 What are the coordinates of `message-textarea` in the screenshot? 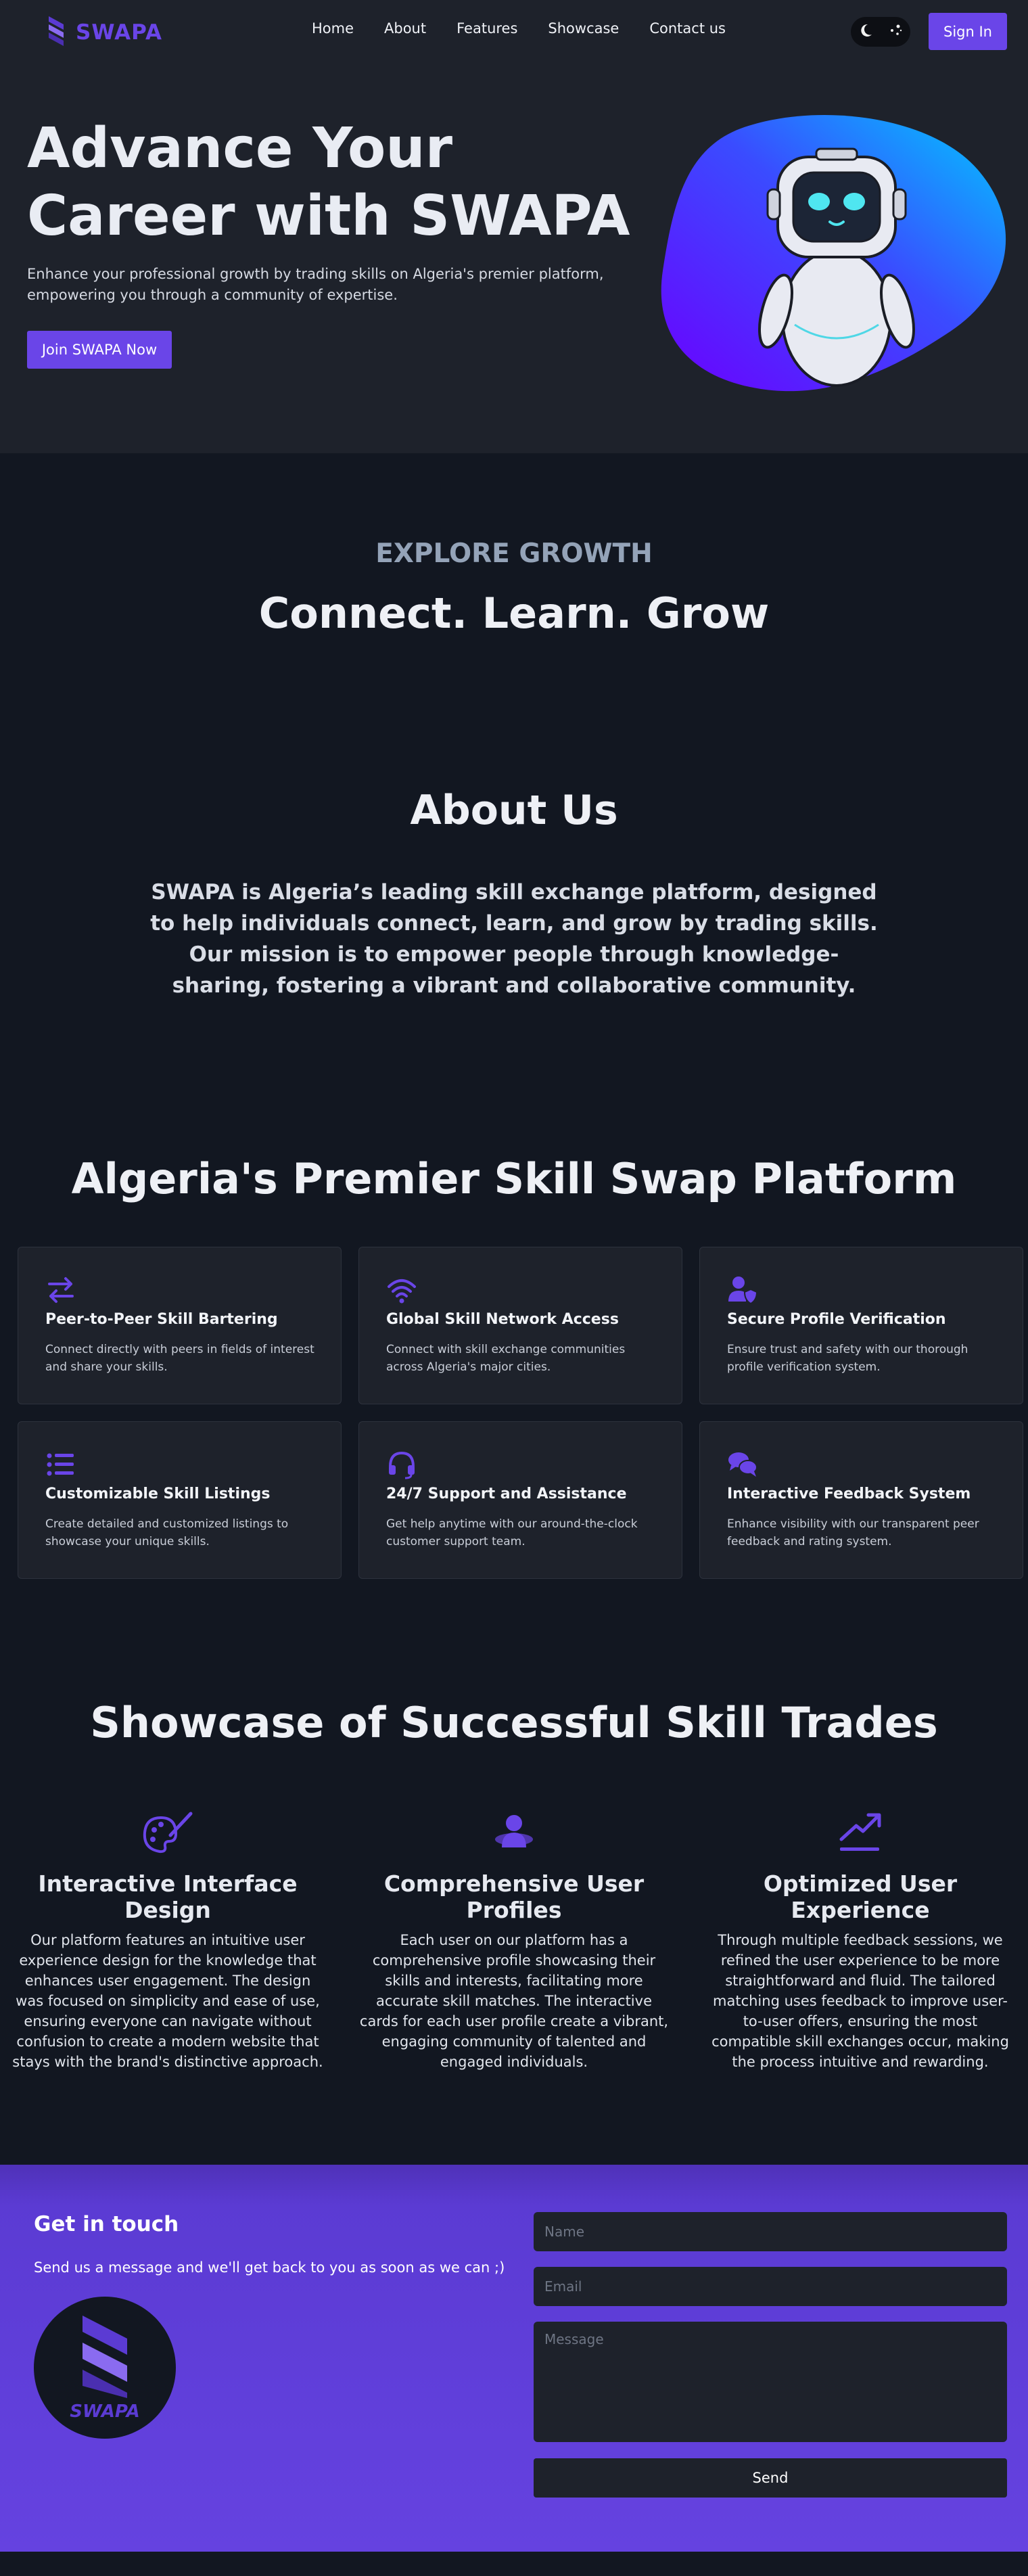 It's located at (770, 2382).